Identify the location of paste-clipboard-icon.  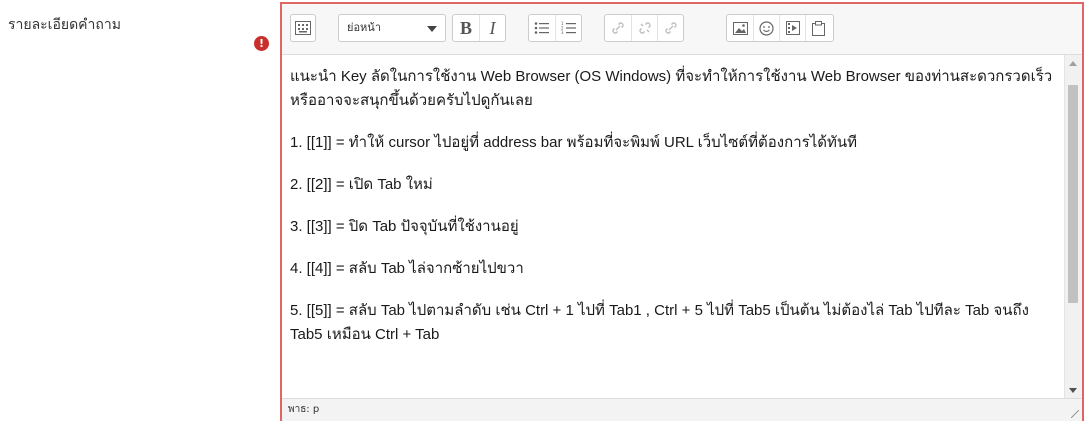
(818, 28).